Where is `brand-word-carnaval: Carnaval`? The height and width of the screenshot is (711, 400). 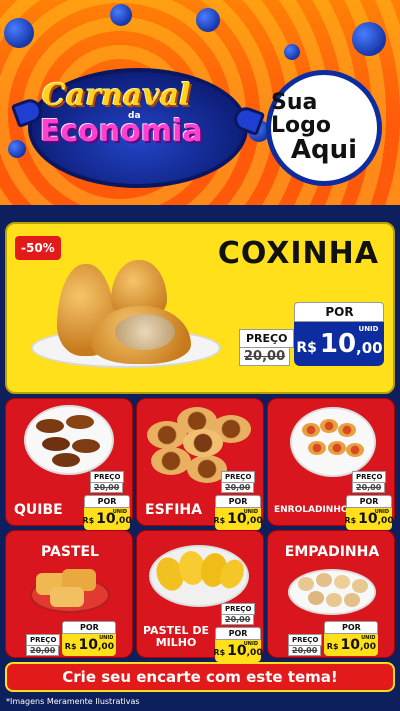 brand-word-carnaval: Carnaval is located at coordinates (116, 95).